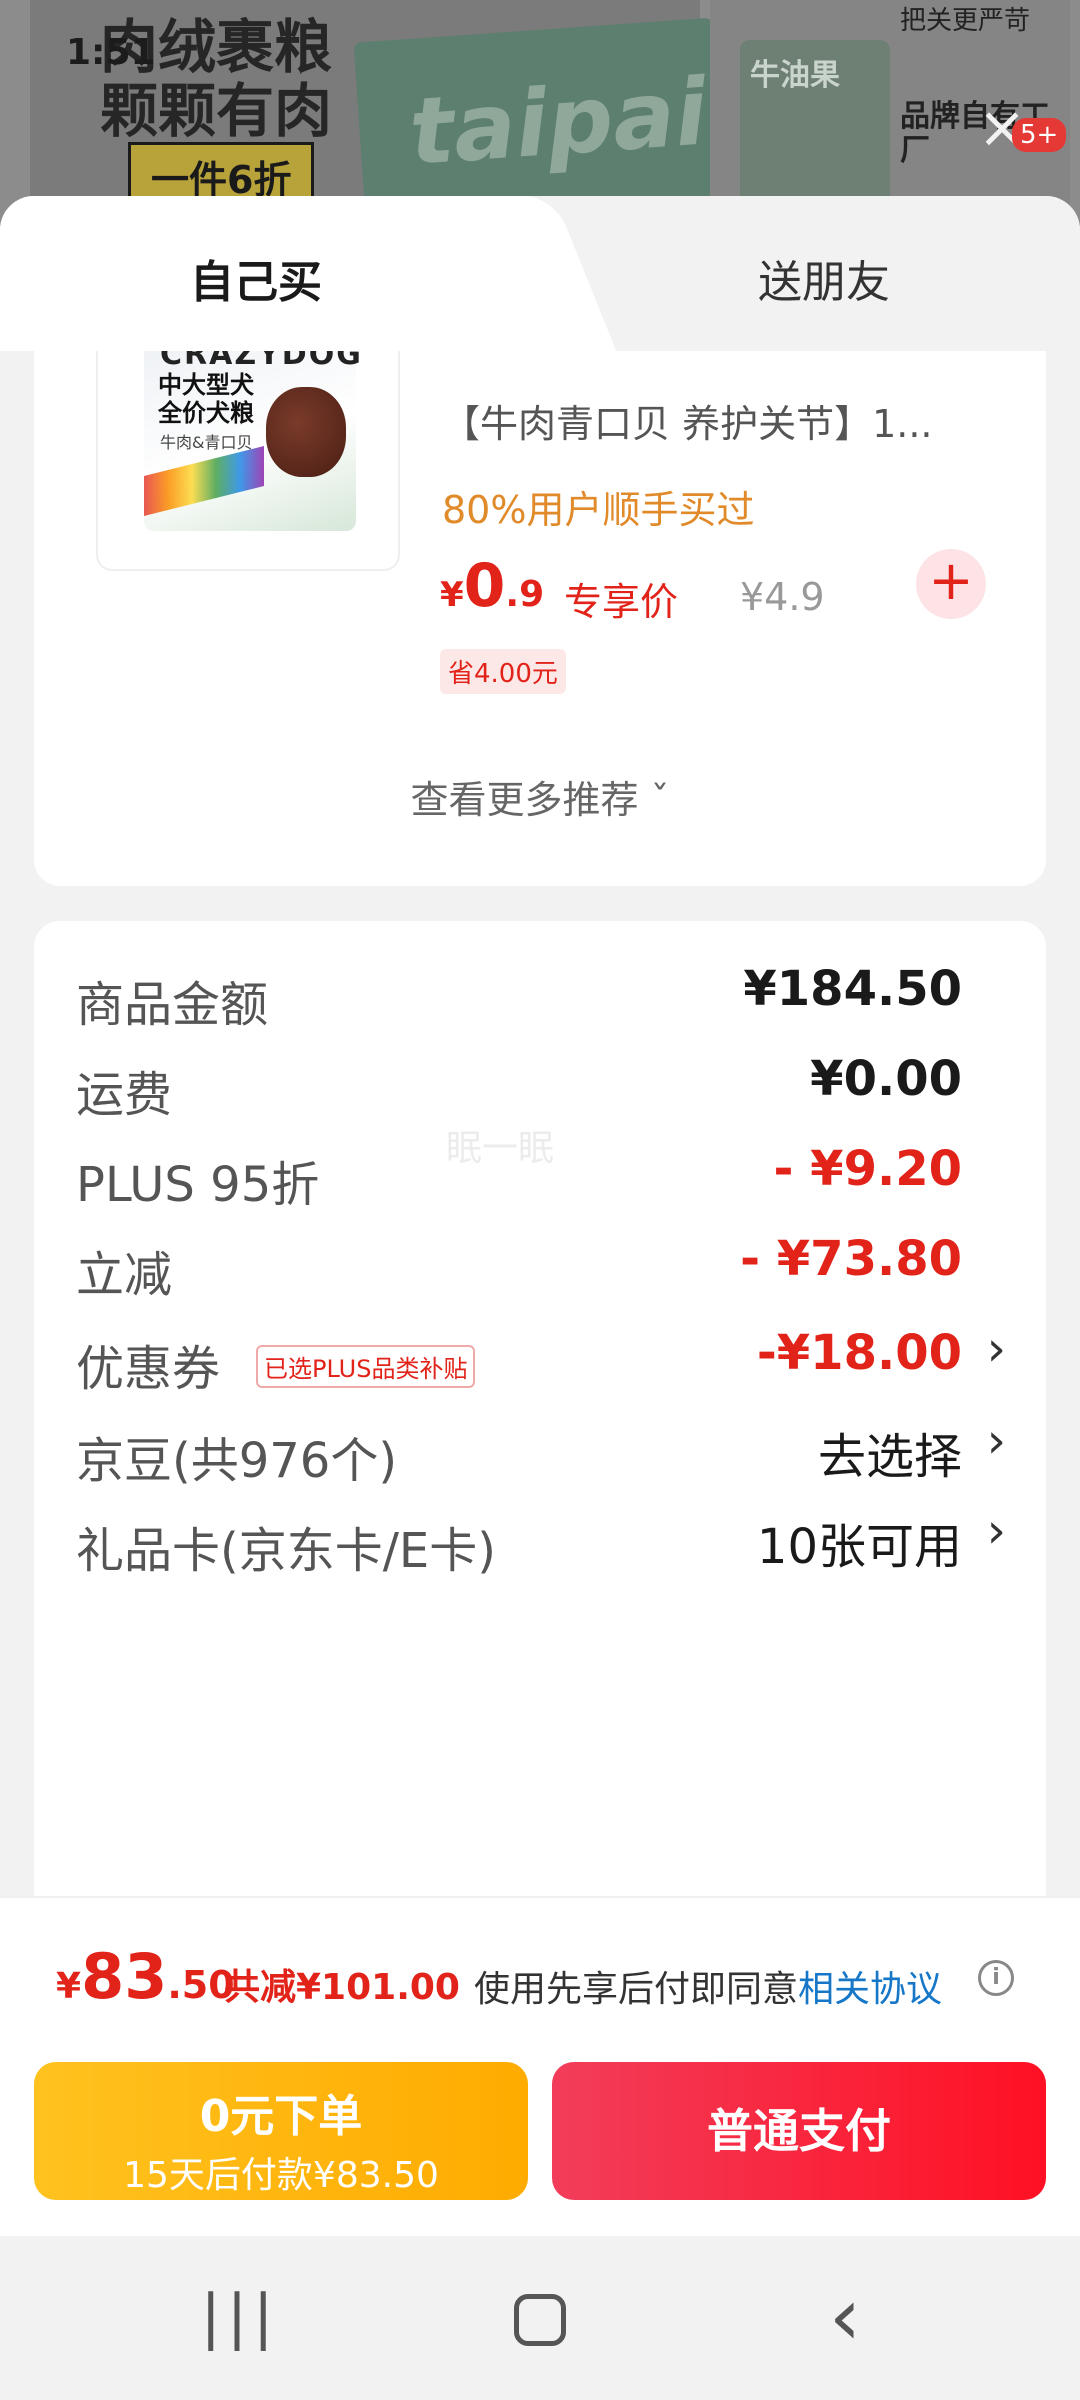 The image size is (1080, 2400). I want to click on system-nav-bar: ||| ‹, so click(540, 2318).